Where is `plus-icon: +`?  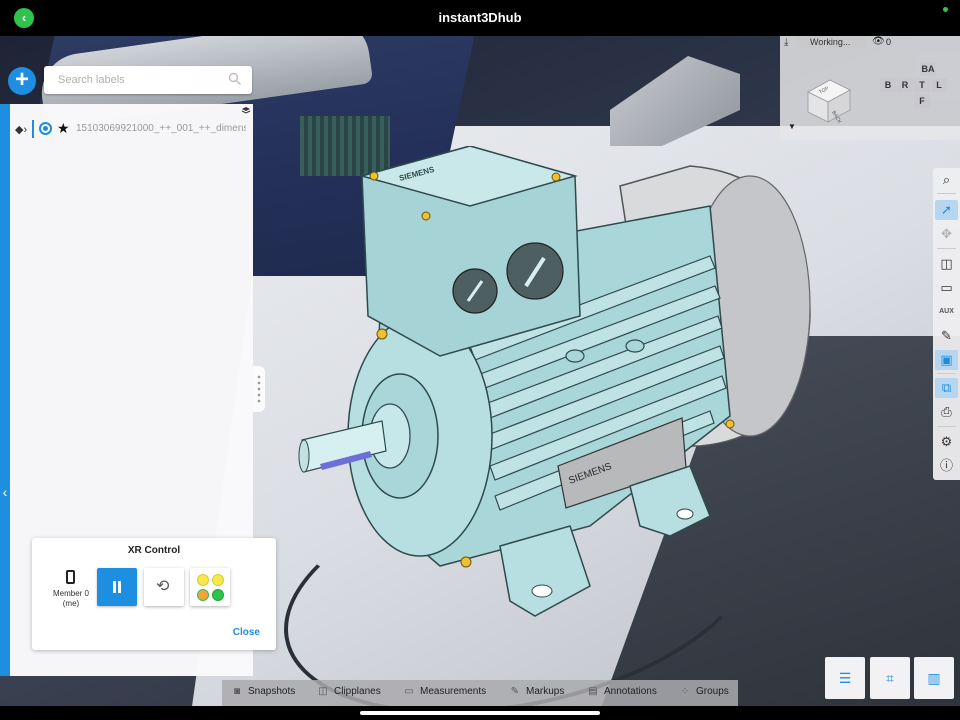
plus-icon: + is located at coordinates (21, 79).